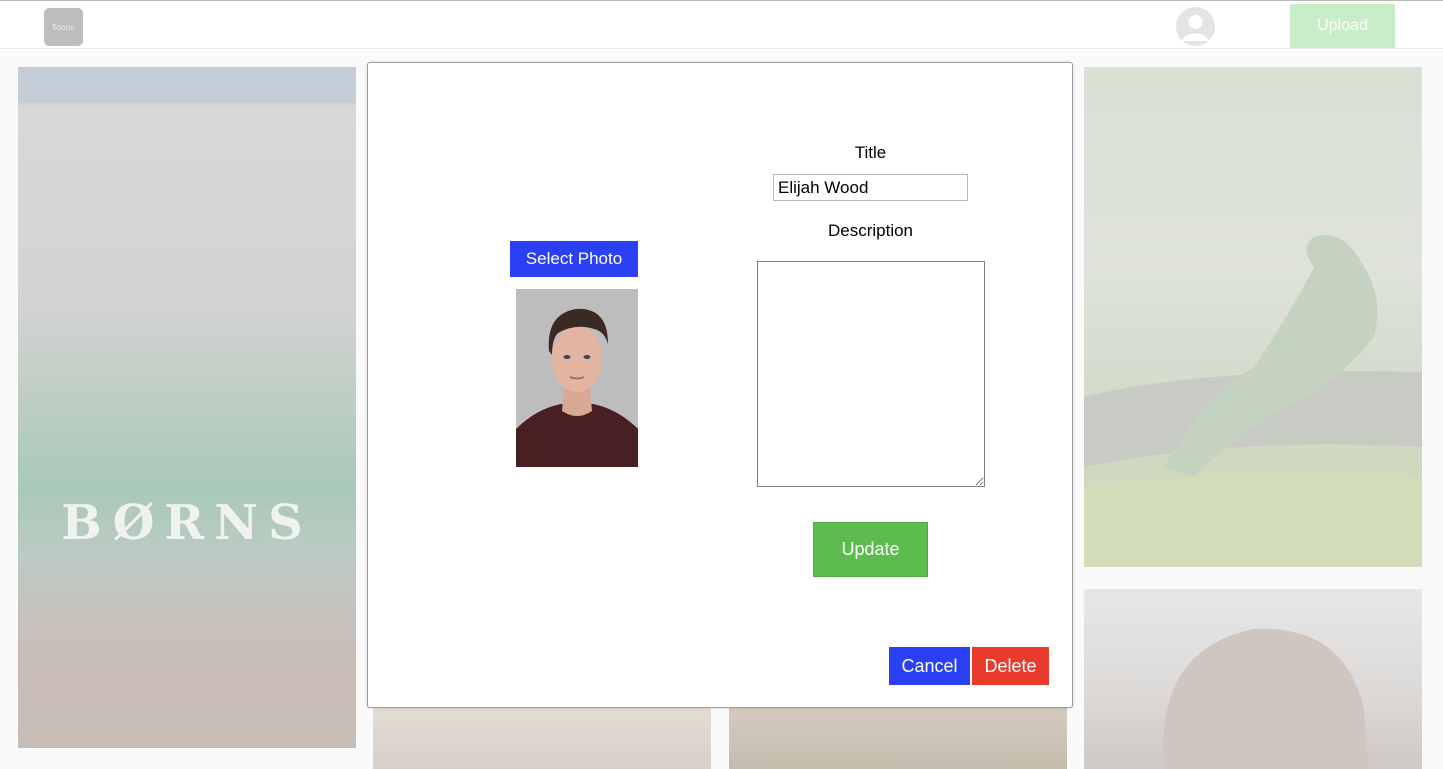 The image size is (1443, 769). What do you see at coordinates (929, 666) in the screenshot?
I see `cancel-button: Cancel` at bounding box center [929, 666].